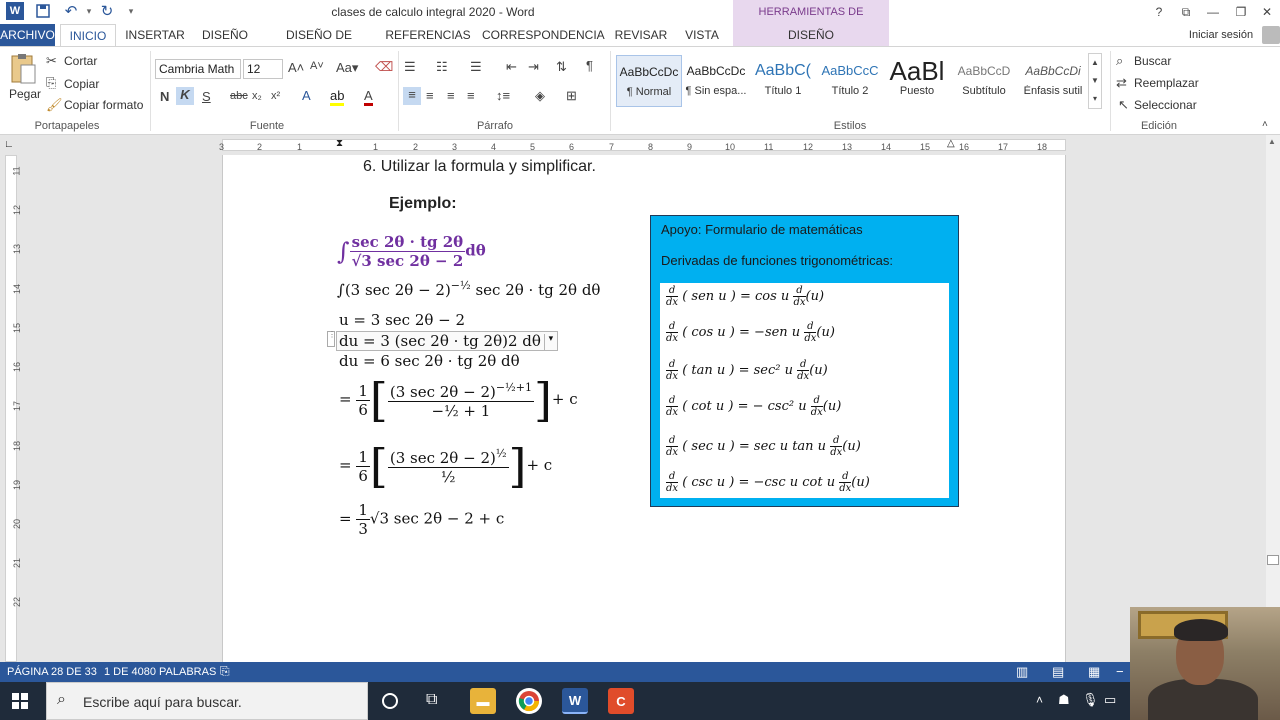  What do you see at coordinates (1267, 12) in the screenshot?
I see `close-button: ✕` at bounding box center [1267, 12].